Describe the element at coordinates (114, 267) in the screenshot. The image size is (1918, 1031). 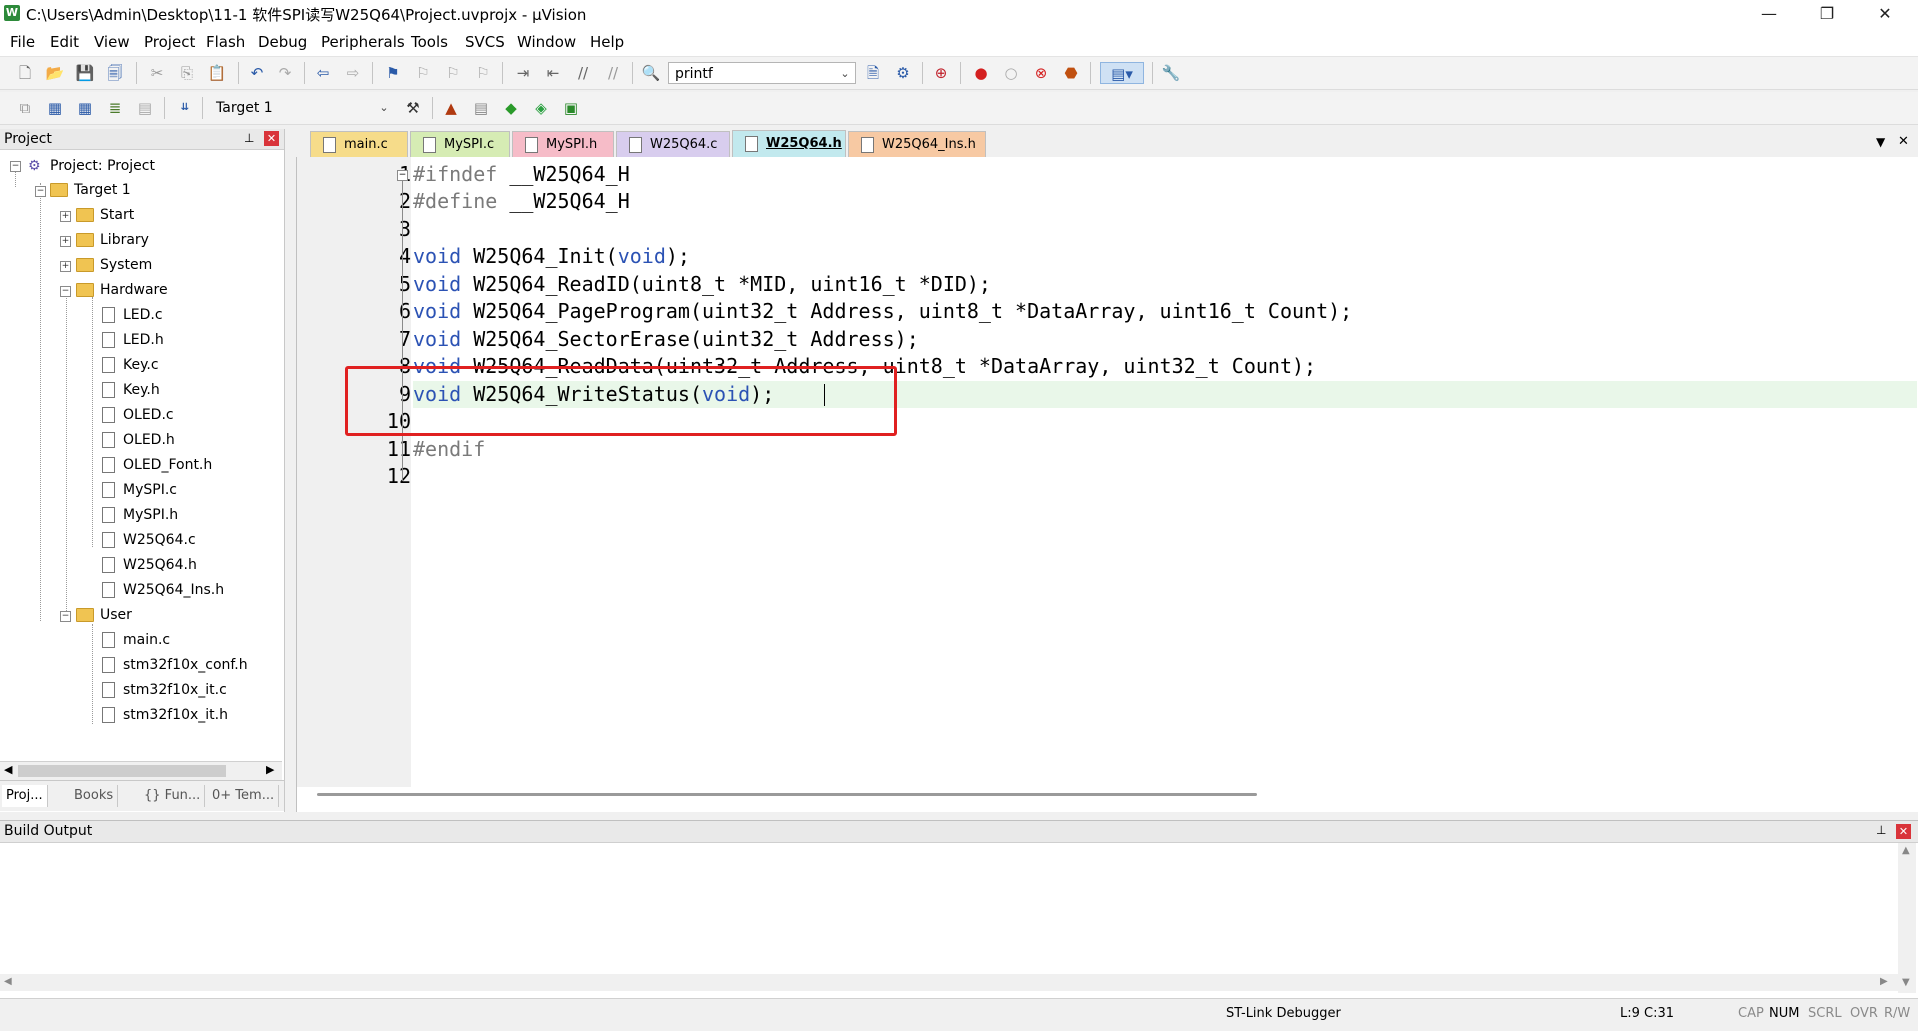
I see `tree-group-system: System` at that location.